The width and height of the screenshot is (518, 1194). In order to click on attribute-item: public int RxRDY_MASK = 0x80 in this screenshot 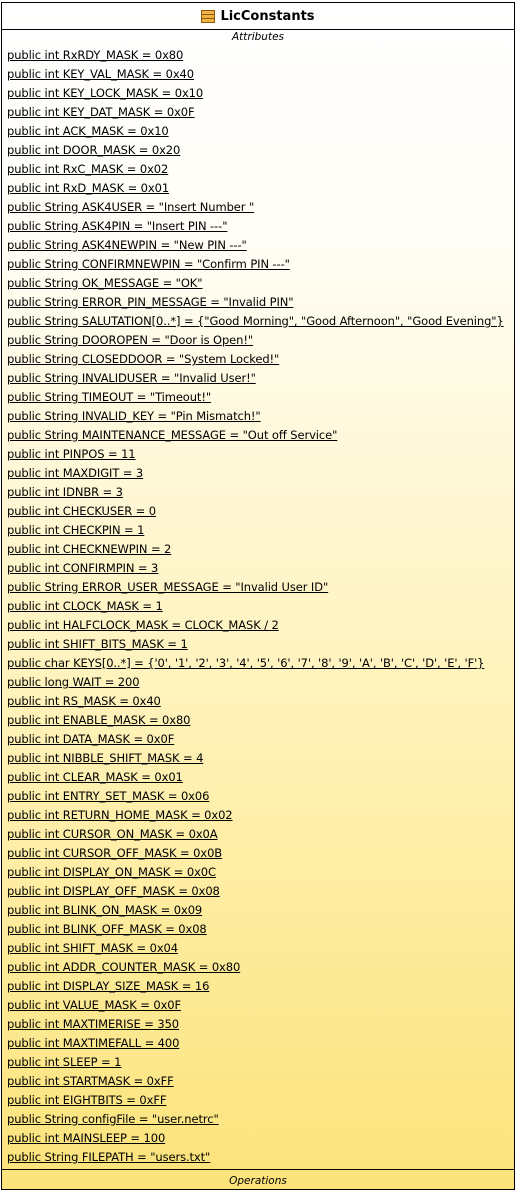, I will do `click(260, 55)`.